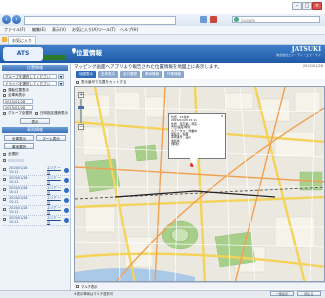  Describe the element at coordinates (18, 107) in the screenshot. I see `date-to-input: 2015/01/28` at that location.